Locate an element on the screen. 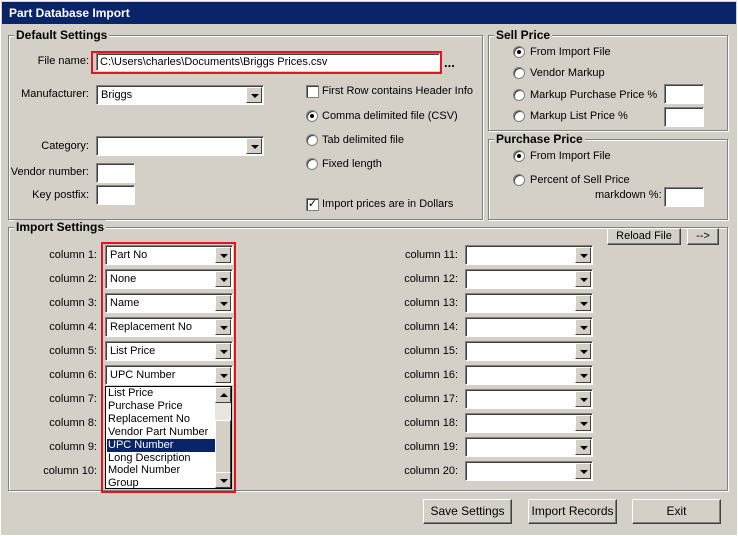 Image resolution: width=738 pixels, height=536 pixels. markdown-field is located at coordinates (684, 197).